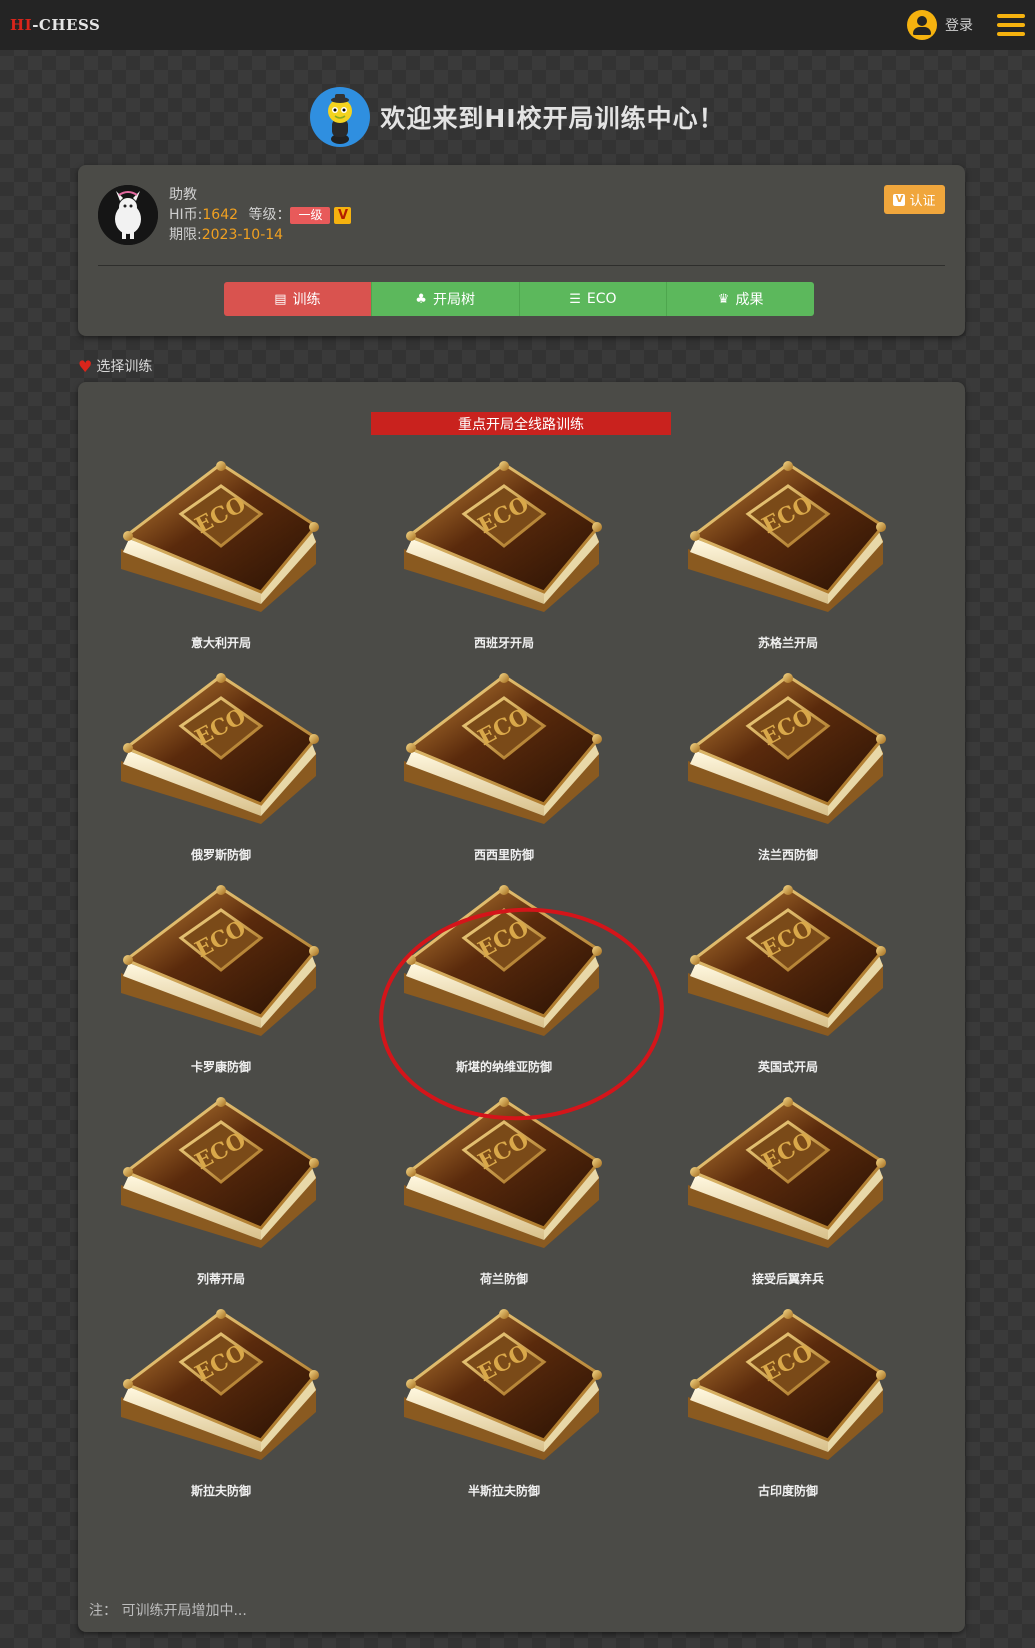 This screenshot has height=1648, width=1035. I want to click on training-book-item: ECO 斯拉夫防御, so click(221, 1407).